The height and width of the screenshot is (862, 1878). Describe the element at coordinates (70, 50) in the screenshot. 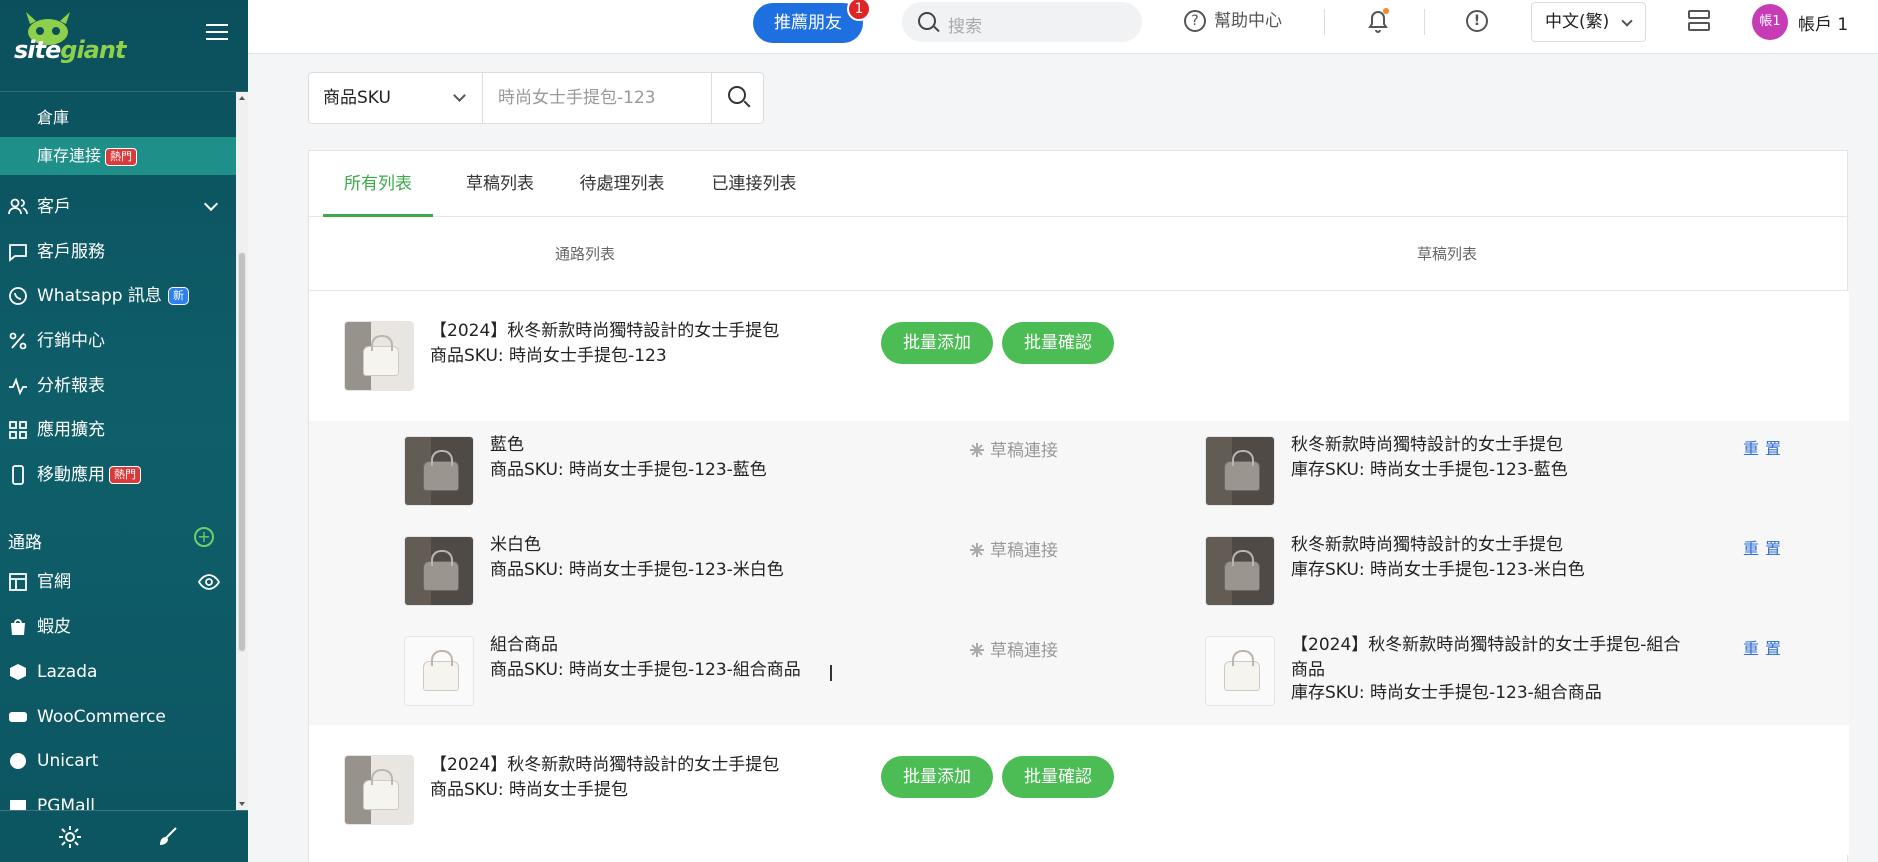

I see `logo-text: sitegiant` at that location.